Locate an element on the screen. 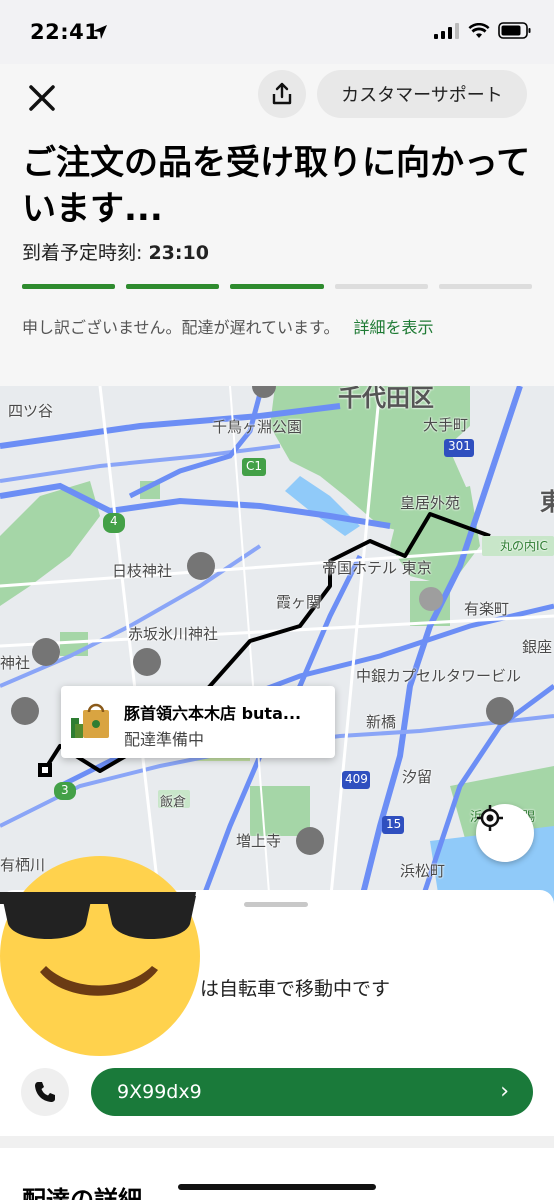  phone-icon is located at coordinates (45, 1092).